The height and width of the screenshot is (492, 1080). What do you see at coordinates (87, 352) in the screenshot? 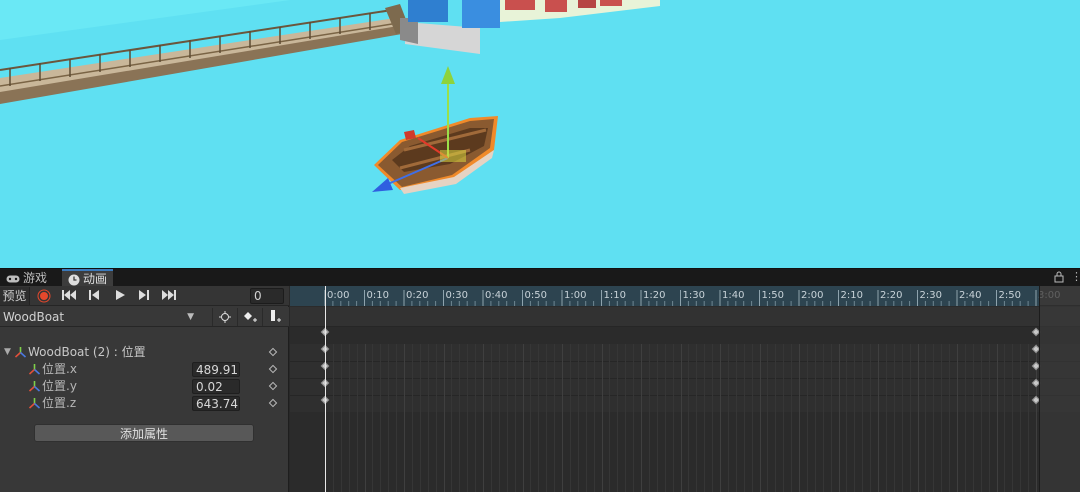
I see `property-group-label: WoodBoat (2) : 位置` at bounding box center [87, 352].